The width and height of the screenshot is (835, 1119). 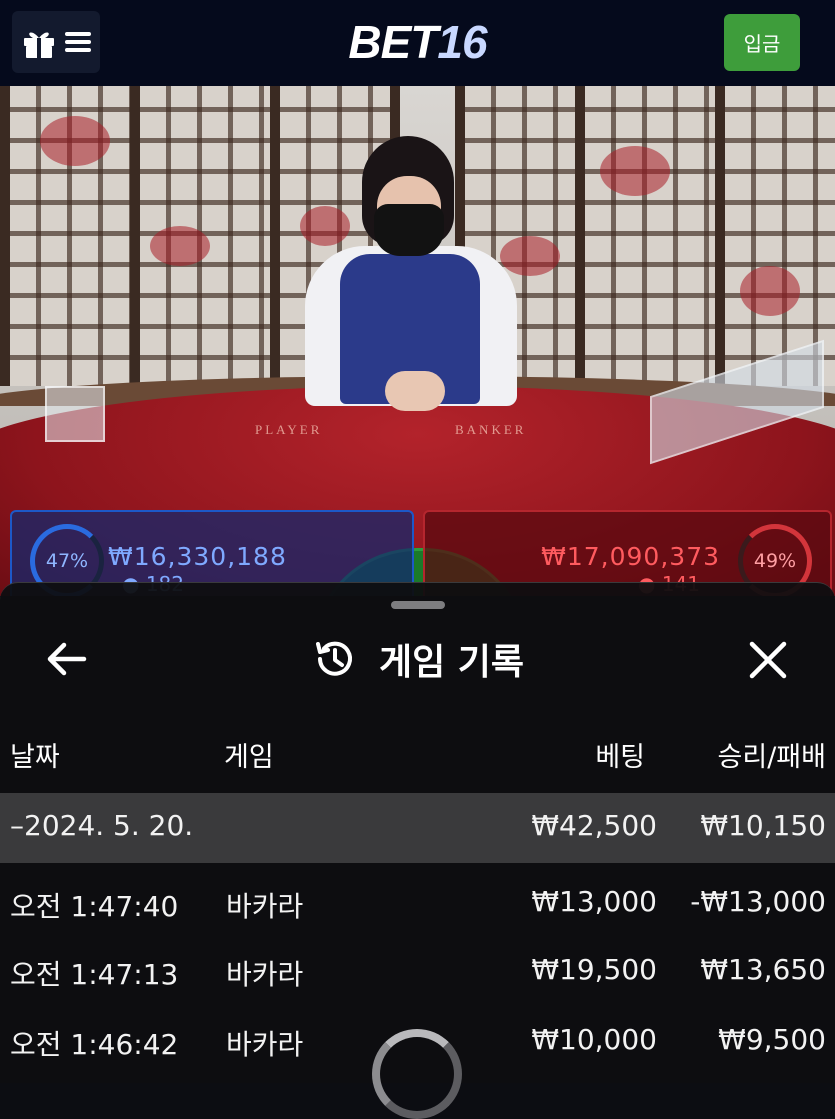 What do you see at coordinates (94, 906) in the screenshot?
I see `row-time: 오전 1:47:40` at bounding box center [94, 906].